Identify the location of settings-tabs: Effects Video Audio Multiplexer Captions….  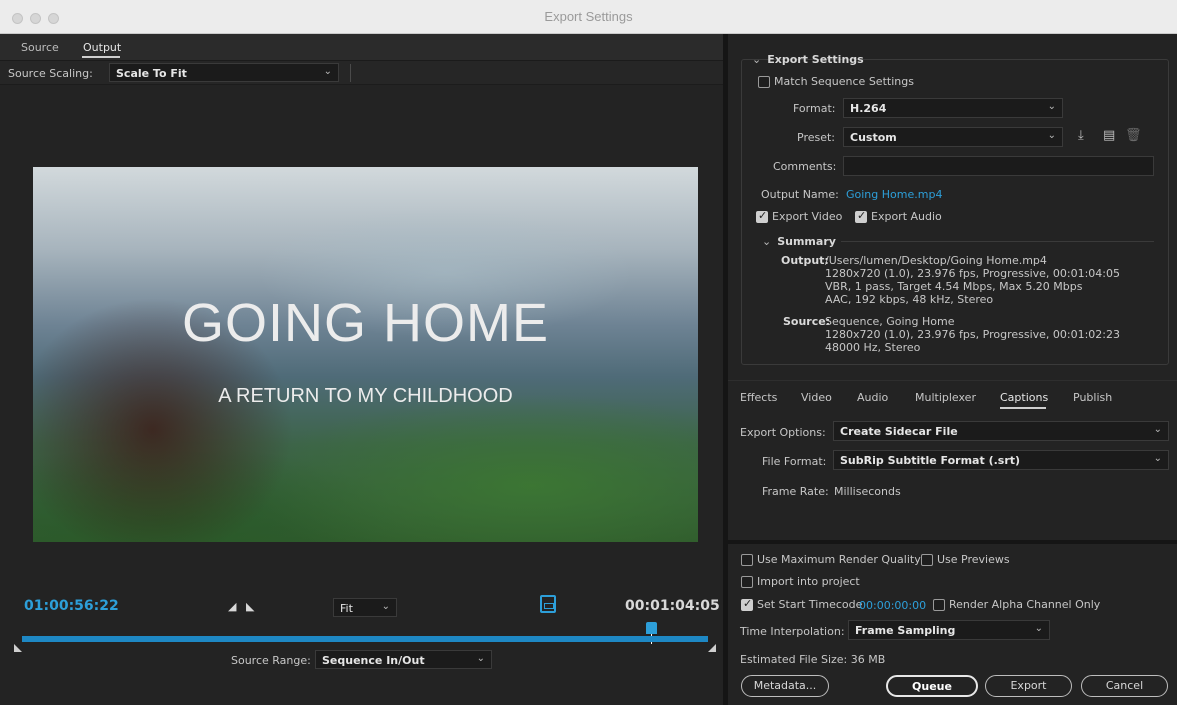
(952, 395).